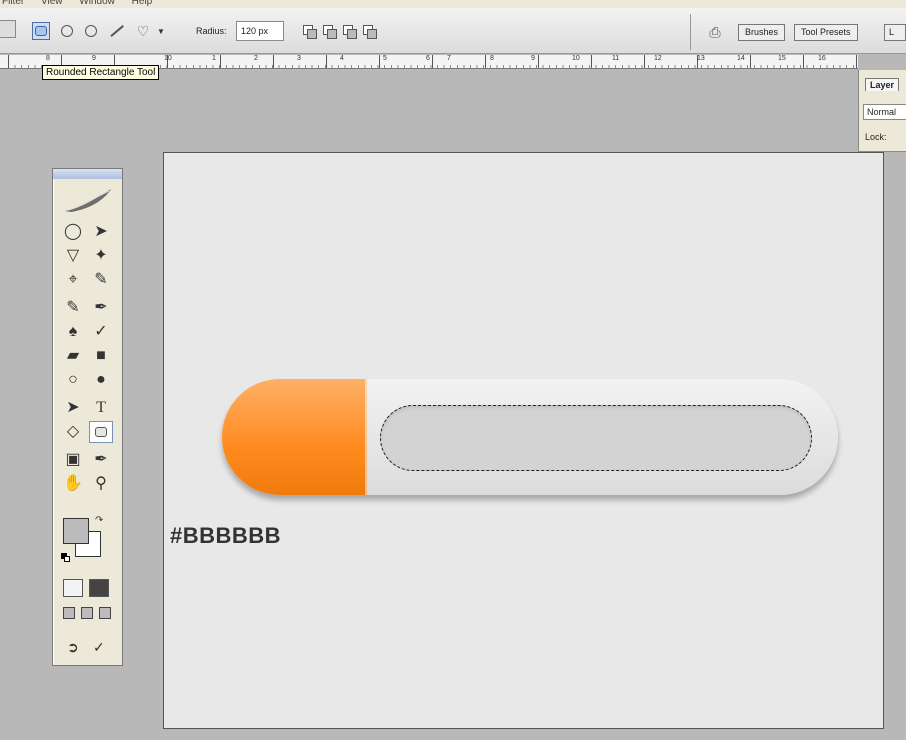 This screenshot has width=906, height=740. What do you see at coordinates (256, 58) in the screenshot?
I see `ruler-number: 2` at bounding box center [256, 58].